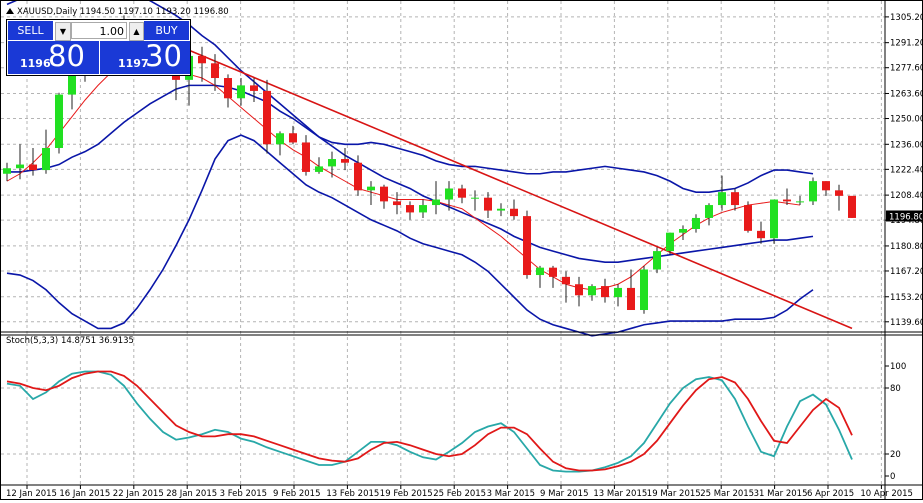 The width and height of the screenshot is (923, 503). Describe the element at coordinates (906, 145) in the screenshot. I see `price-label: 1236.00` at that location.